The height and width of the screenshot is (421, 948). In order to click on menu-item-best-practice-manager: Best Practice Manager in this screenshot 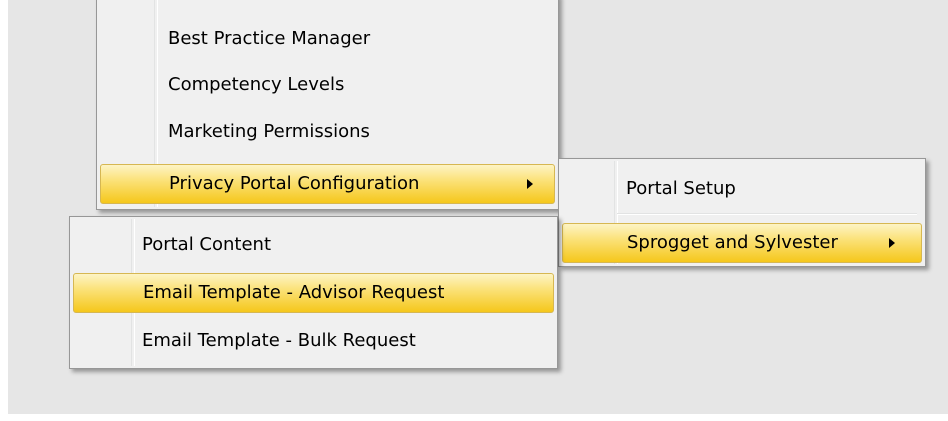, I will do `click(327, 39)`.